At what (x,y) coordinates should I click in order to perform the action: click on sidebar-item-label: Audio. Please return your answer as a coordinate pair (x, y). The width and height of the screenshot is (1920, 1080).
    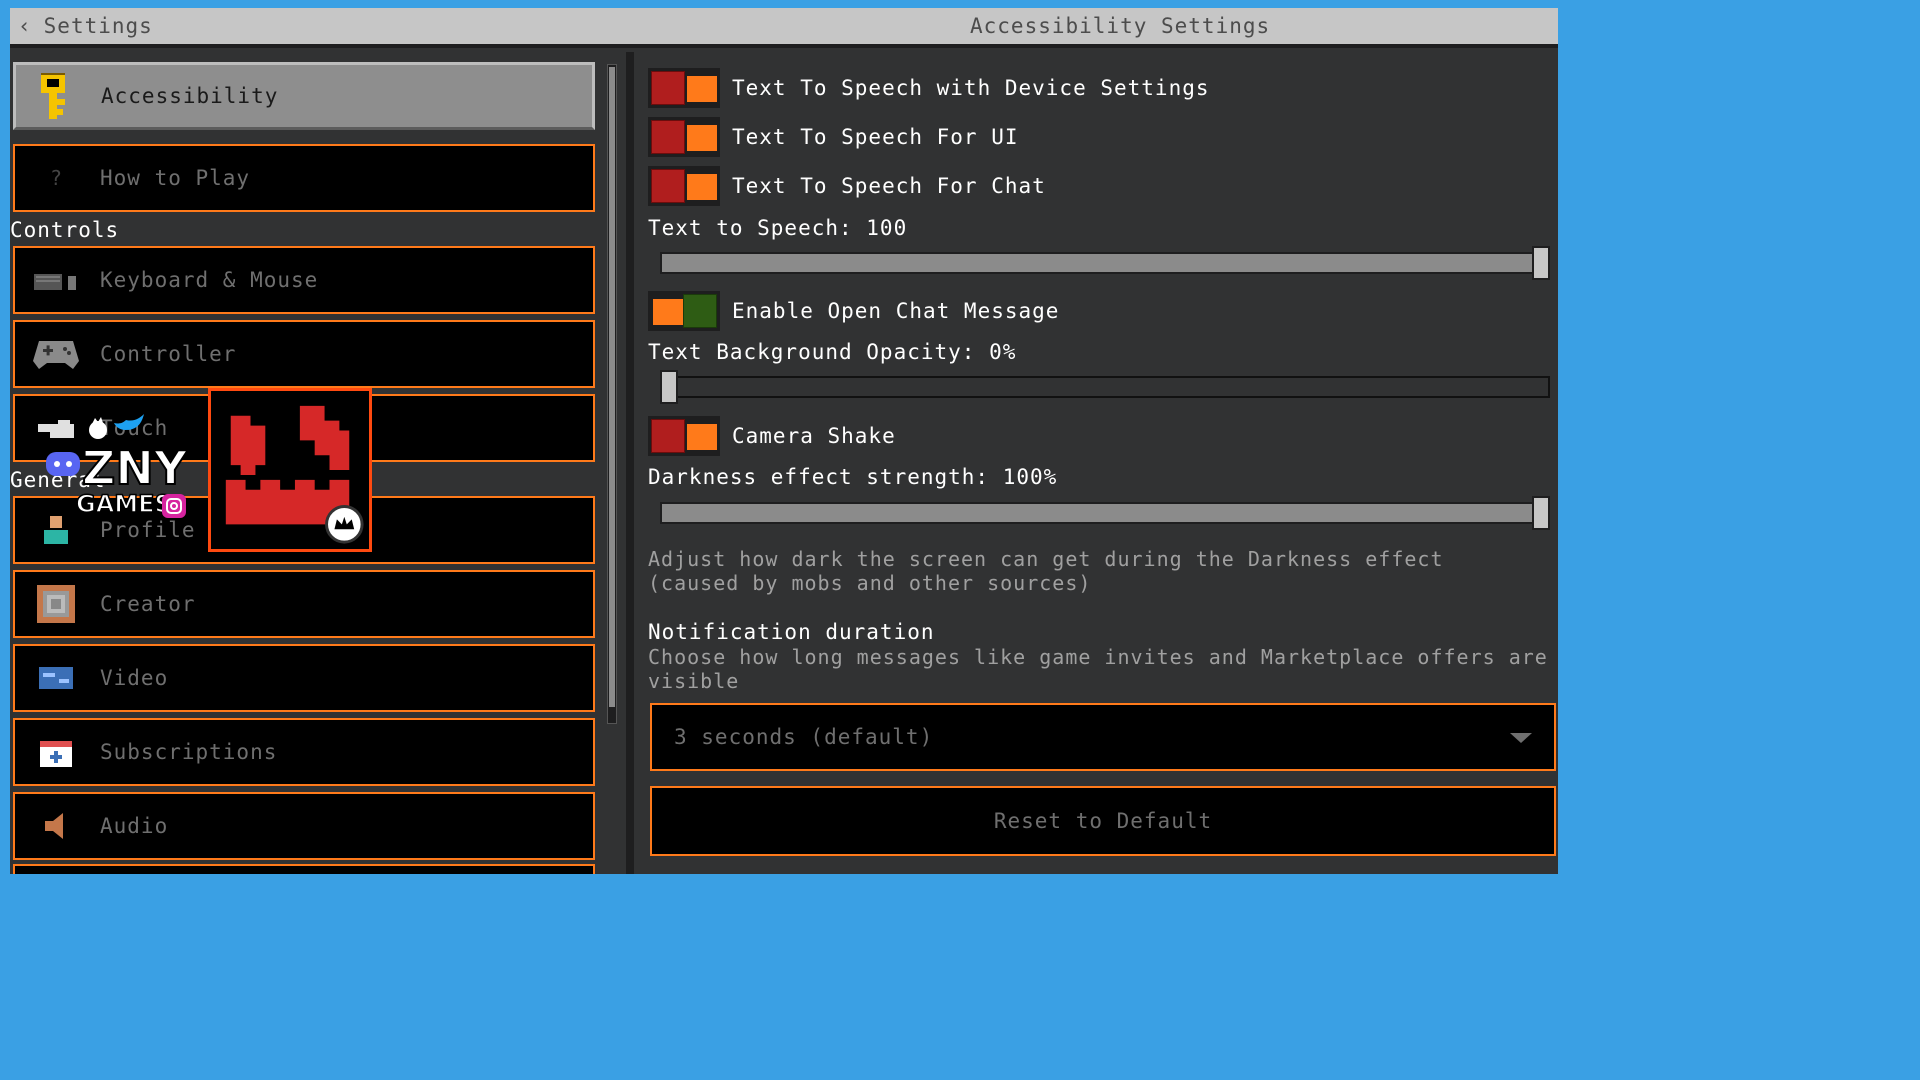
    Looking at the image, I should click on (134, 826).